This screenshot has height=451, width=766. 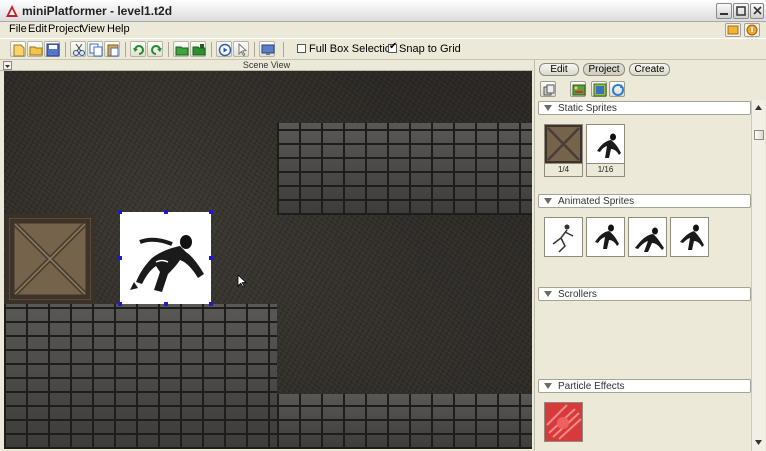 What do you see at coordinates (741, 11) in the screenshot?
I see `maximize-button` at bounding box center [741, 11].